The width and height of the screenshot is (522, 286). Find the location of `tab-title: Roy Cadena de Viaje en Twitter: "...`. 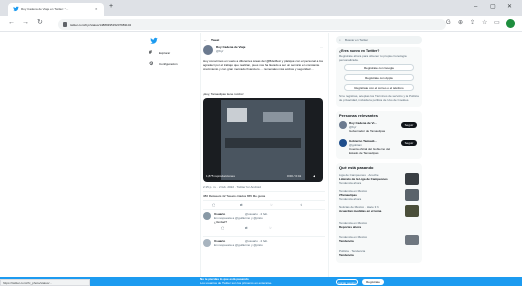

tab-title: Roy Cadena de Viaje en Twitter: "... is located at coordinates (45, 8).